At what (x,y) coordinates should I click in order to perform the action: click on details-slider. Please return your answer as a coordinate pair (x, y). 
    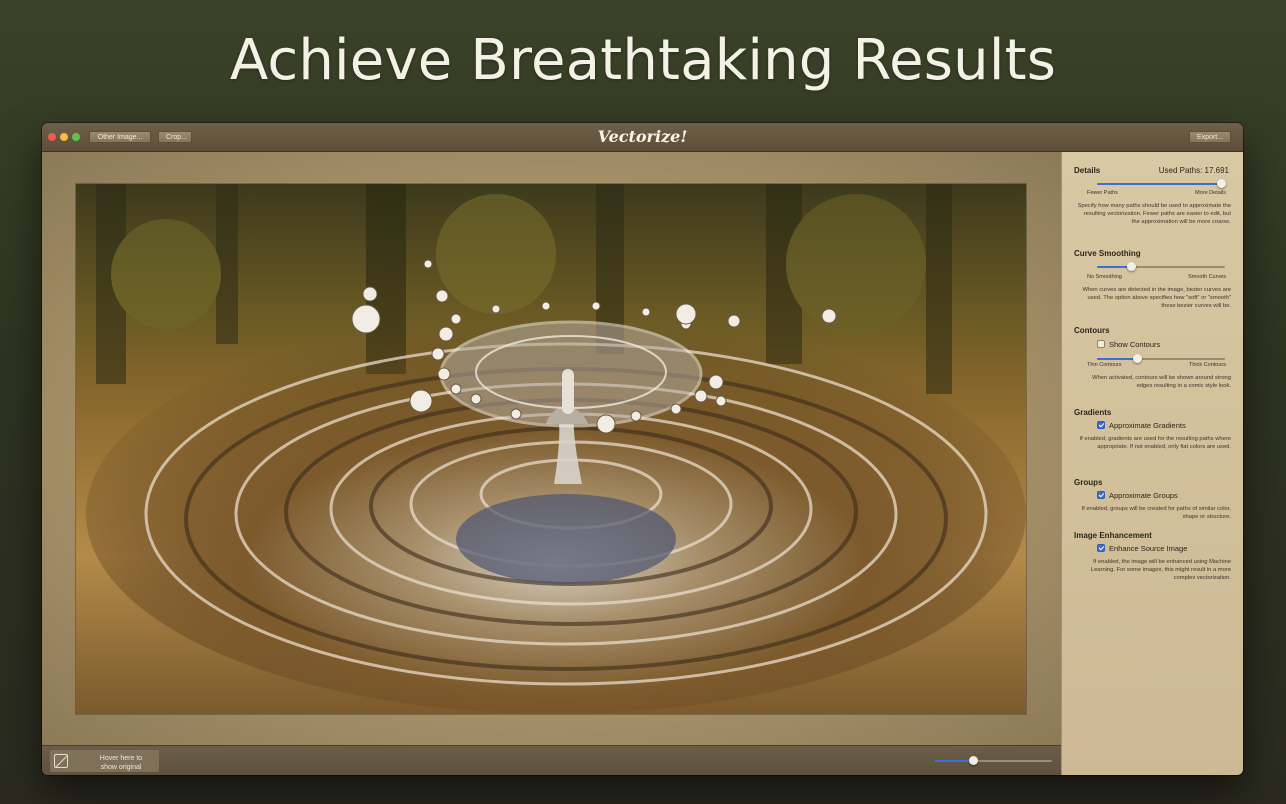
    Looking at the image, I should click on (1161, 183).